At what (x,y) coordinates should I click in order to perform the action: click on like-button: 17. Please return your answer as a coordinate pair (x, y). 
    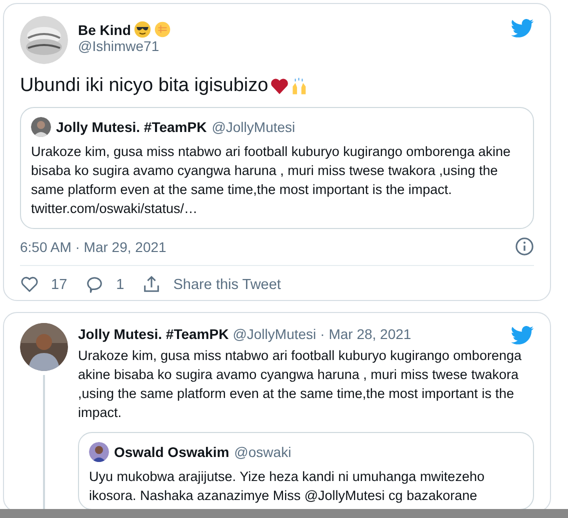
    Looking at the image, I should click on (44, 284).